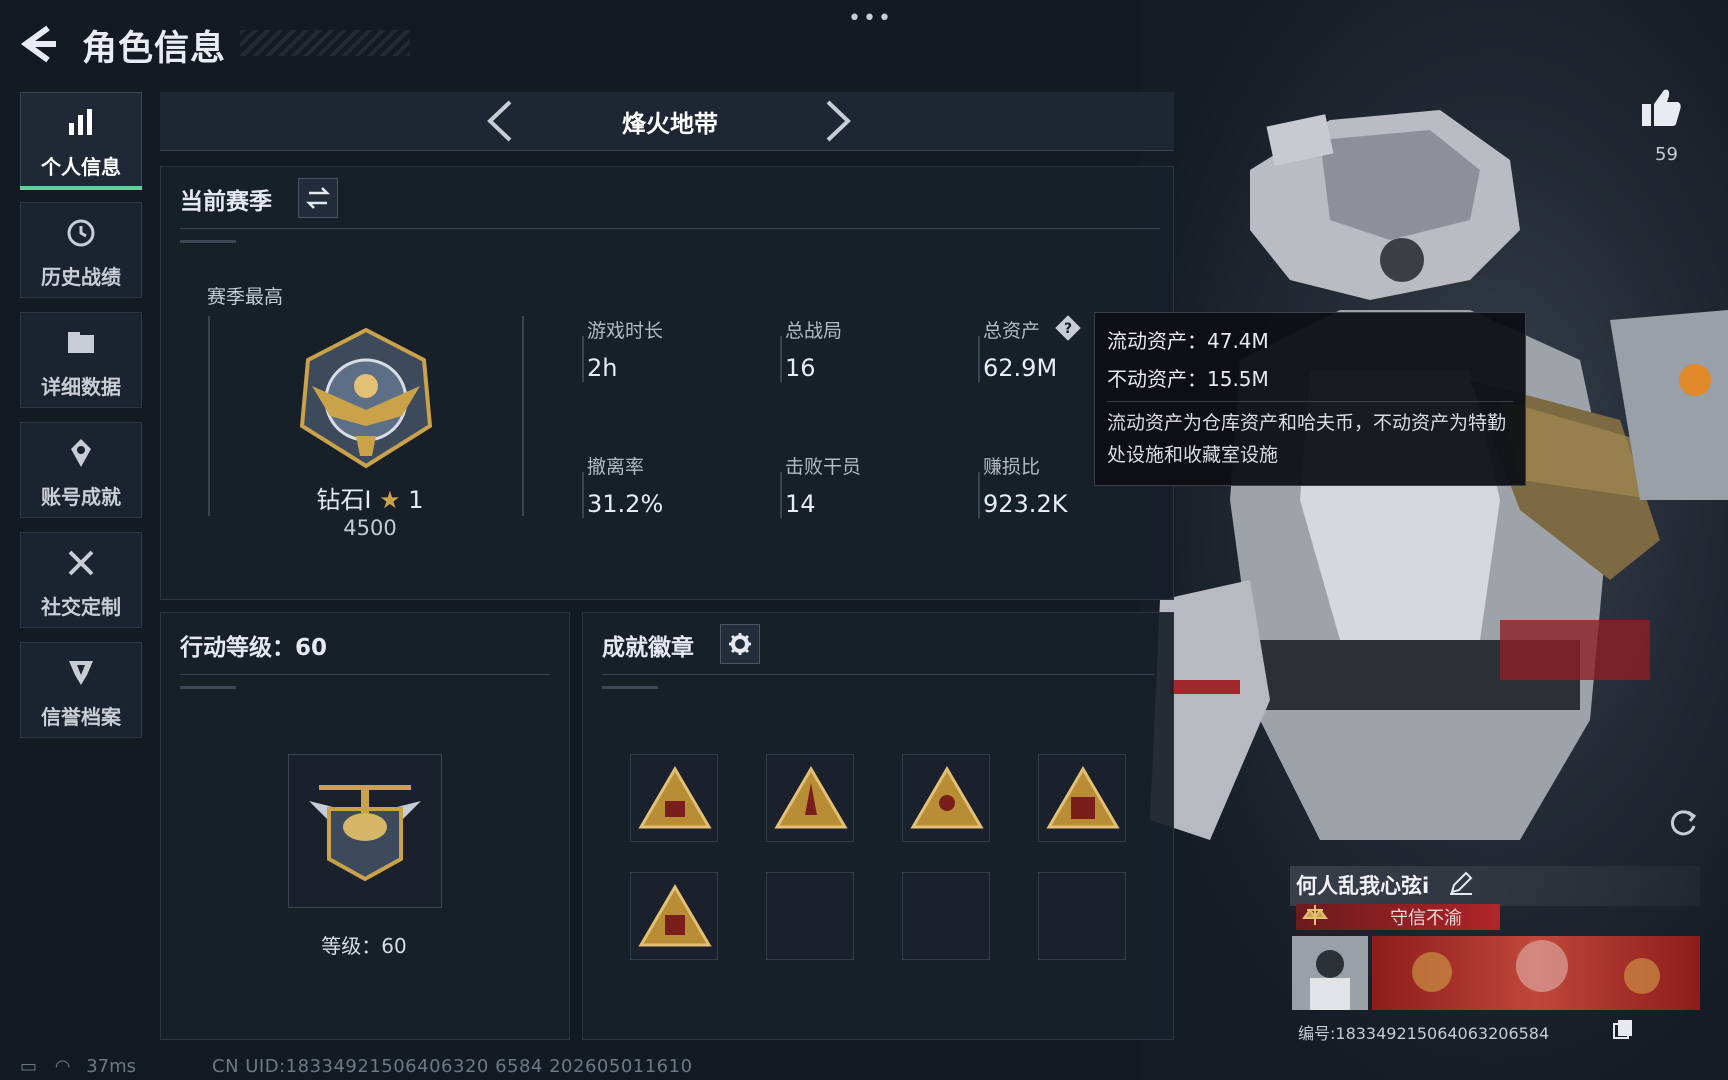 This screenshot has height=1080, width=1728. What do you see at coordinates (81, 566) in the screenshot?
I see `tools-icon` at bounding box center [81, 566].